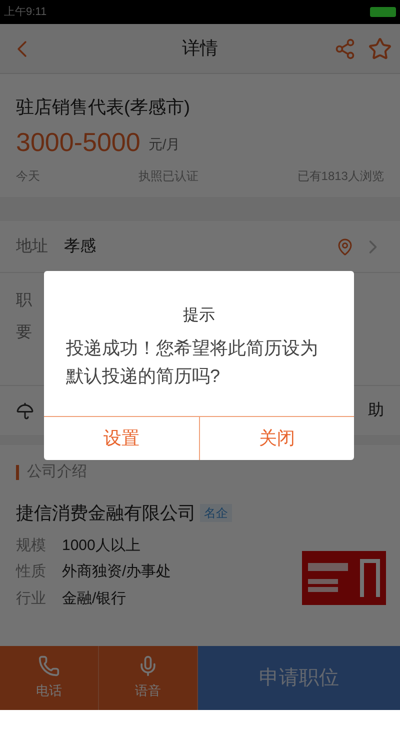  I want to click on dialog-title: 提示, so click(199, 316).